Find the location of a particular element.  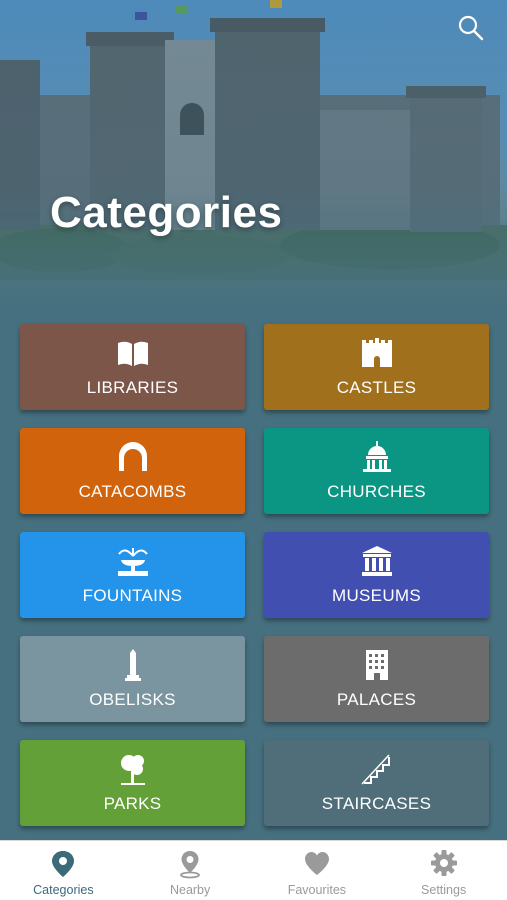

tab-bar: Categories Nearby Favourites Settings is located at coordinates (253, 870).